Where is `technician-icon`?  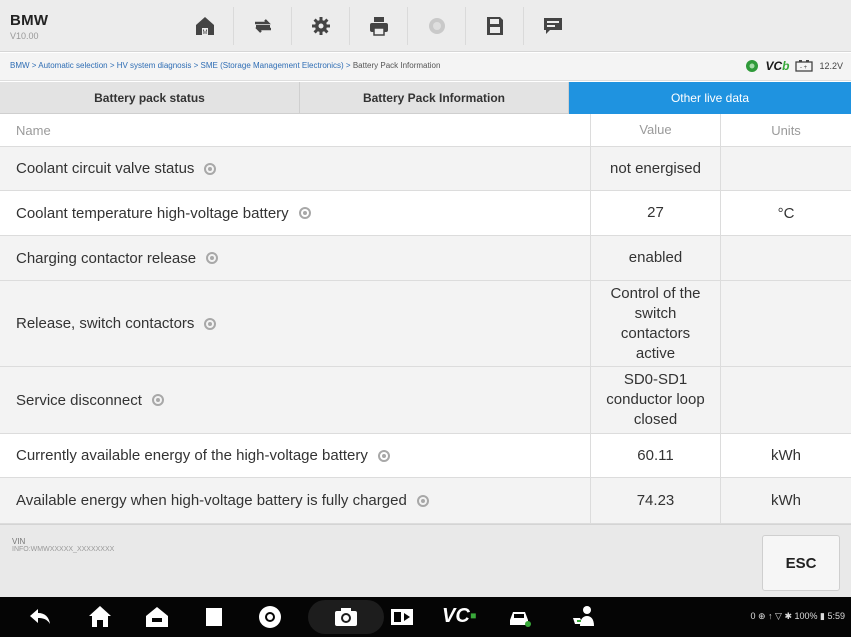
technician-icon is located at coordinates (583, 616).